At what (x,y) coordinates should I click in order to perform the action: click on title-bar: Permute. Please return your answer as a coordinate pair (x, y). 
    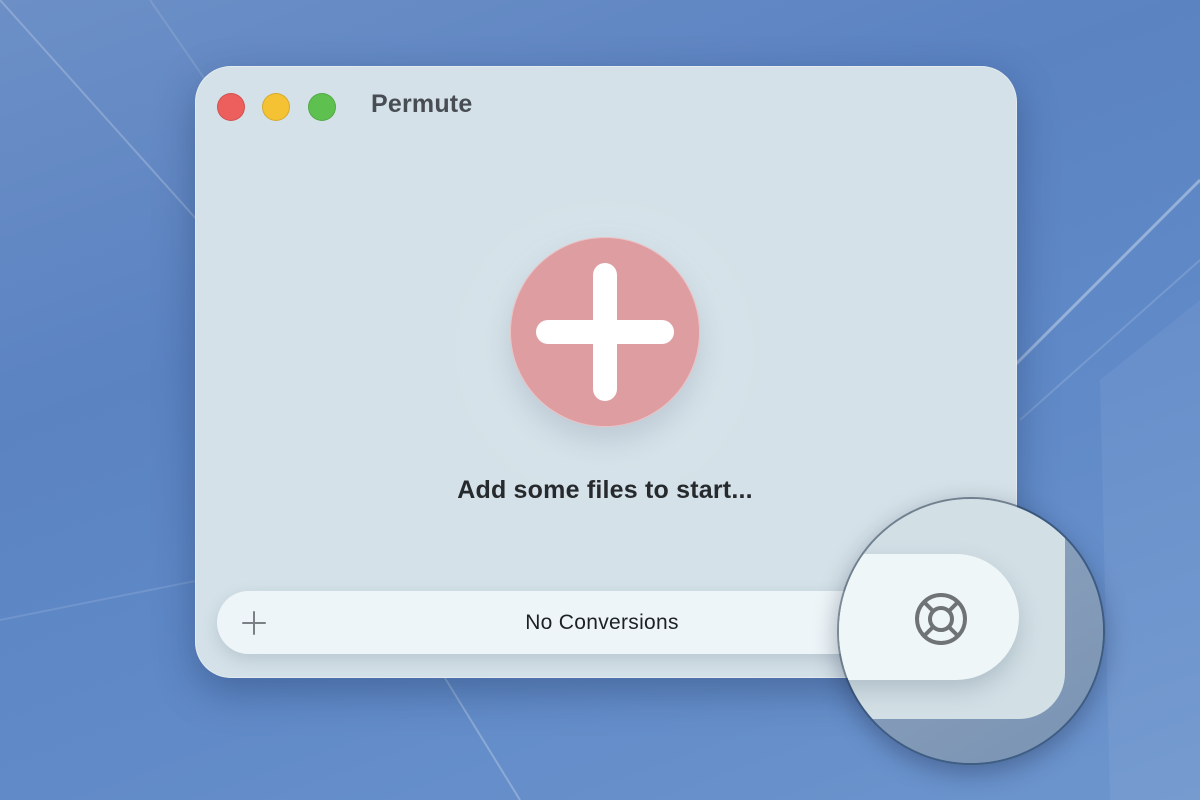
    Looking at the image, I should click on (606, 106).